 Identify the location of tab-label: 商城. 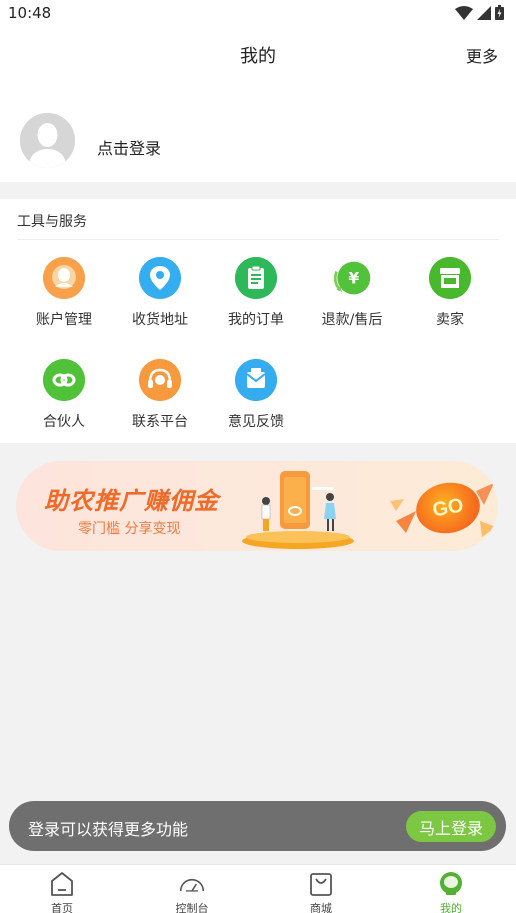
(321, 907).